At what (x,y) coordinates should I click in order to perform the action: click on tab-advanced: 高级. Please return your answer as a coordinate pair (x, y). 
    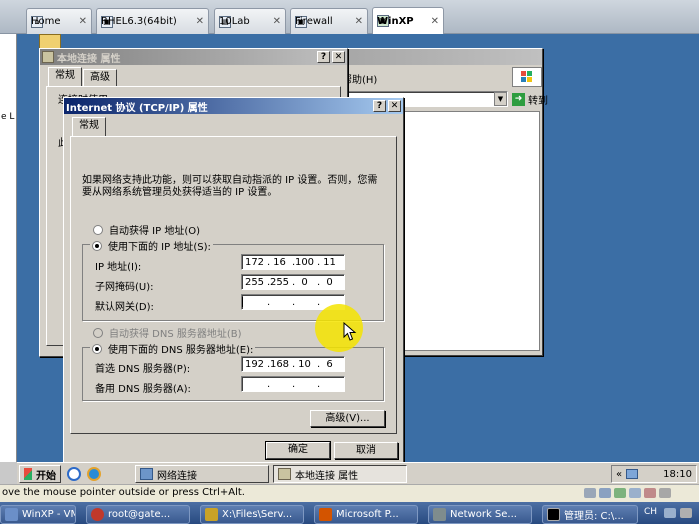
    Looking at the image, I should click on (100, 77).